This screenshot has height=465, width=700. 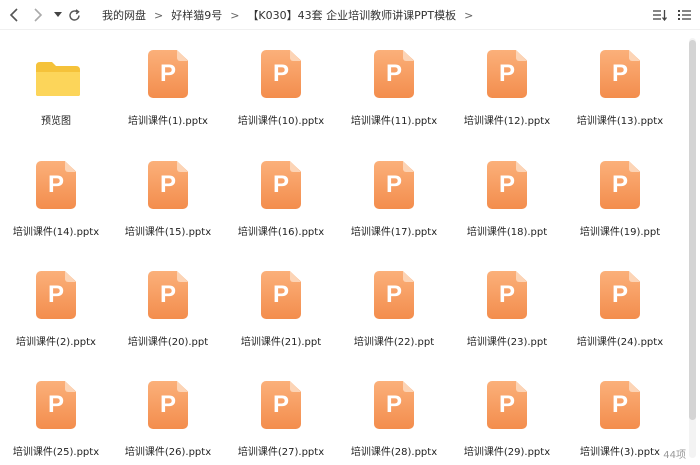 I want to click on file-item: P 培训课件(25).pptx, so click(x=56, y=412).